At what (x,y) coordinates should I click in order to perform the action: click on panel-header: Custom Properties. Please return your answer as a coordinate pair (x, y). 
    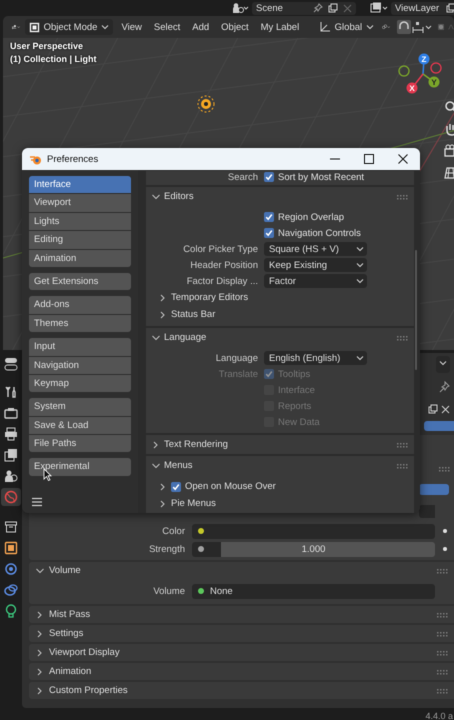
    Looking at the image, I should click on (241, 690).